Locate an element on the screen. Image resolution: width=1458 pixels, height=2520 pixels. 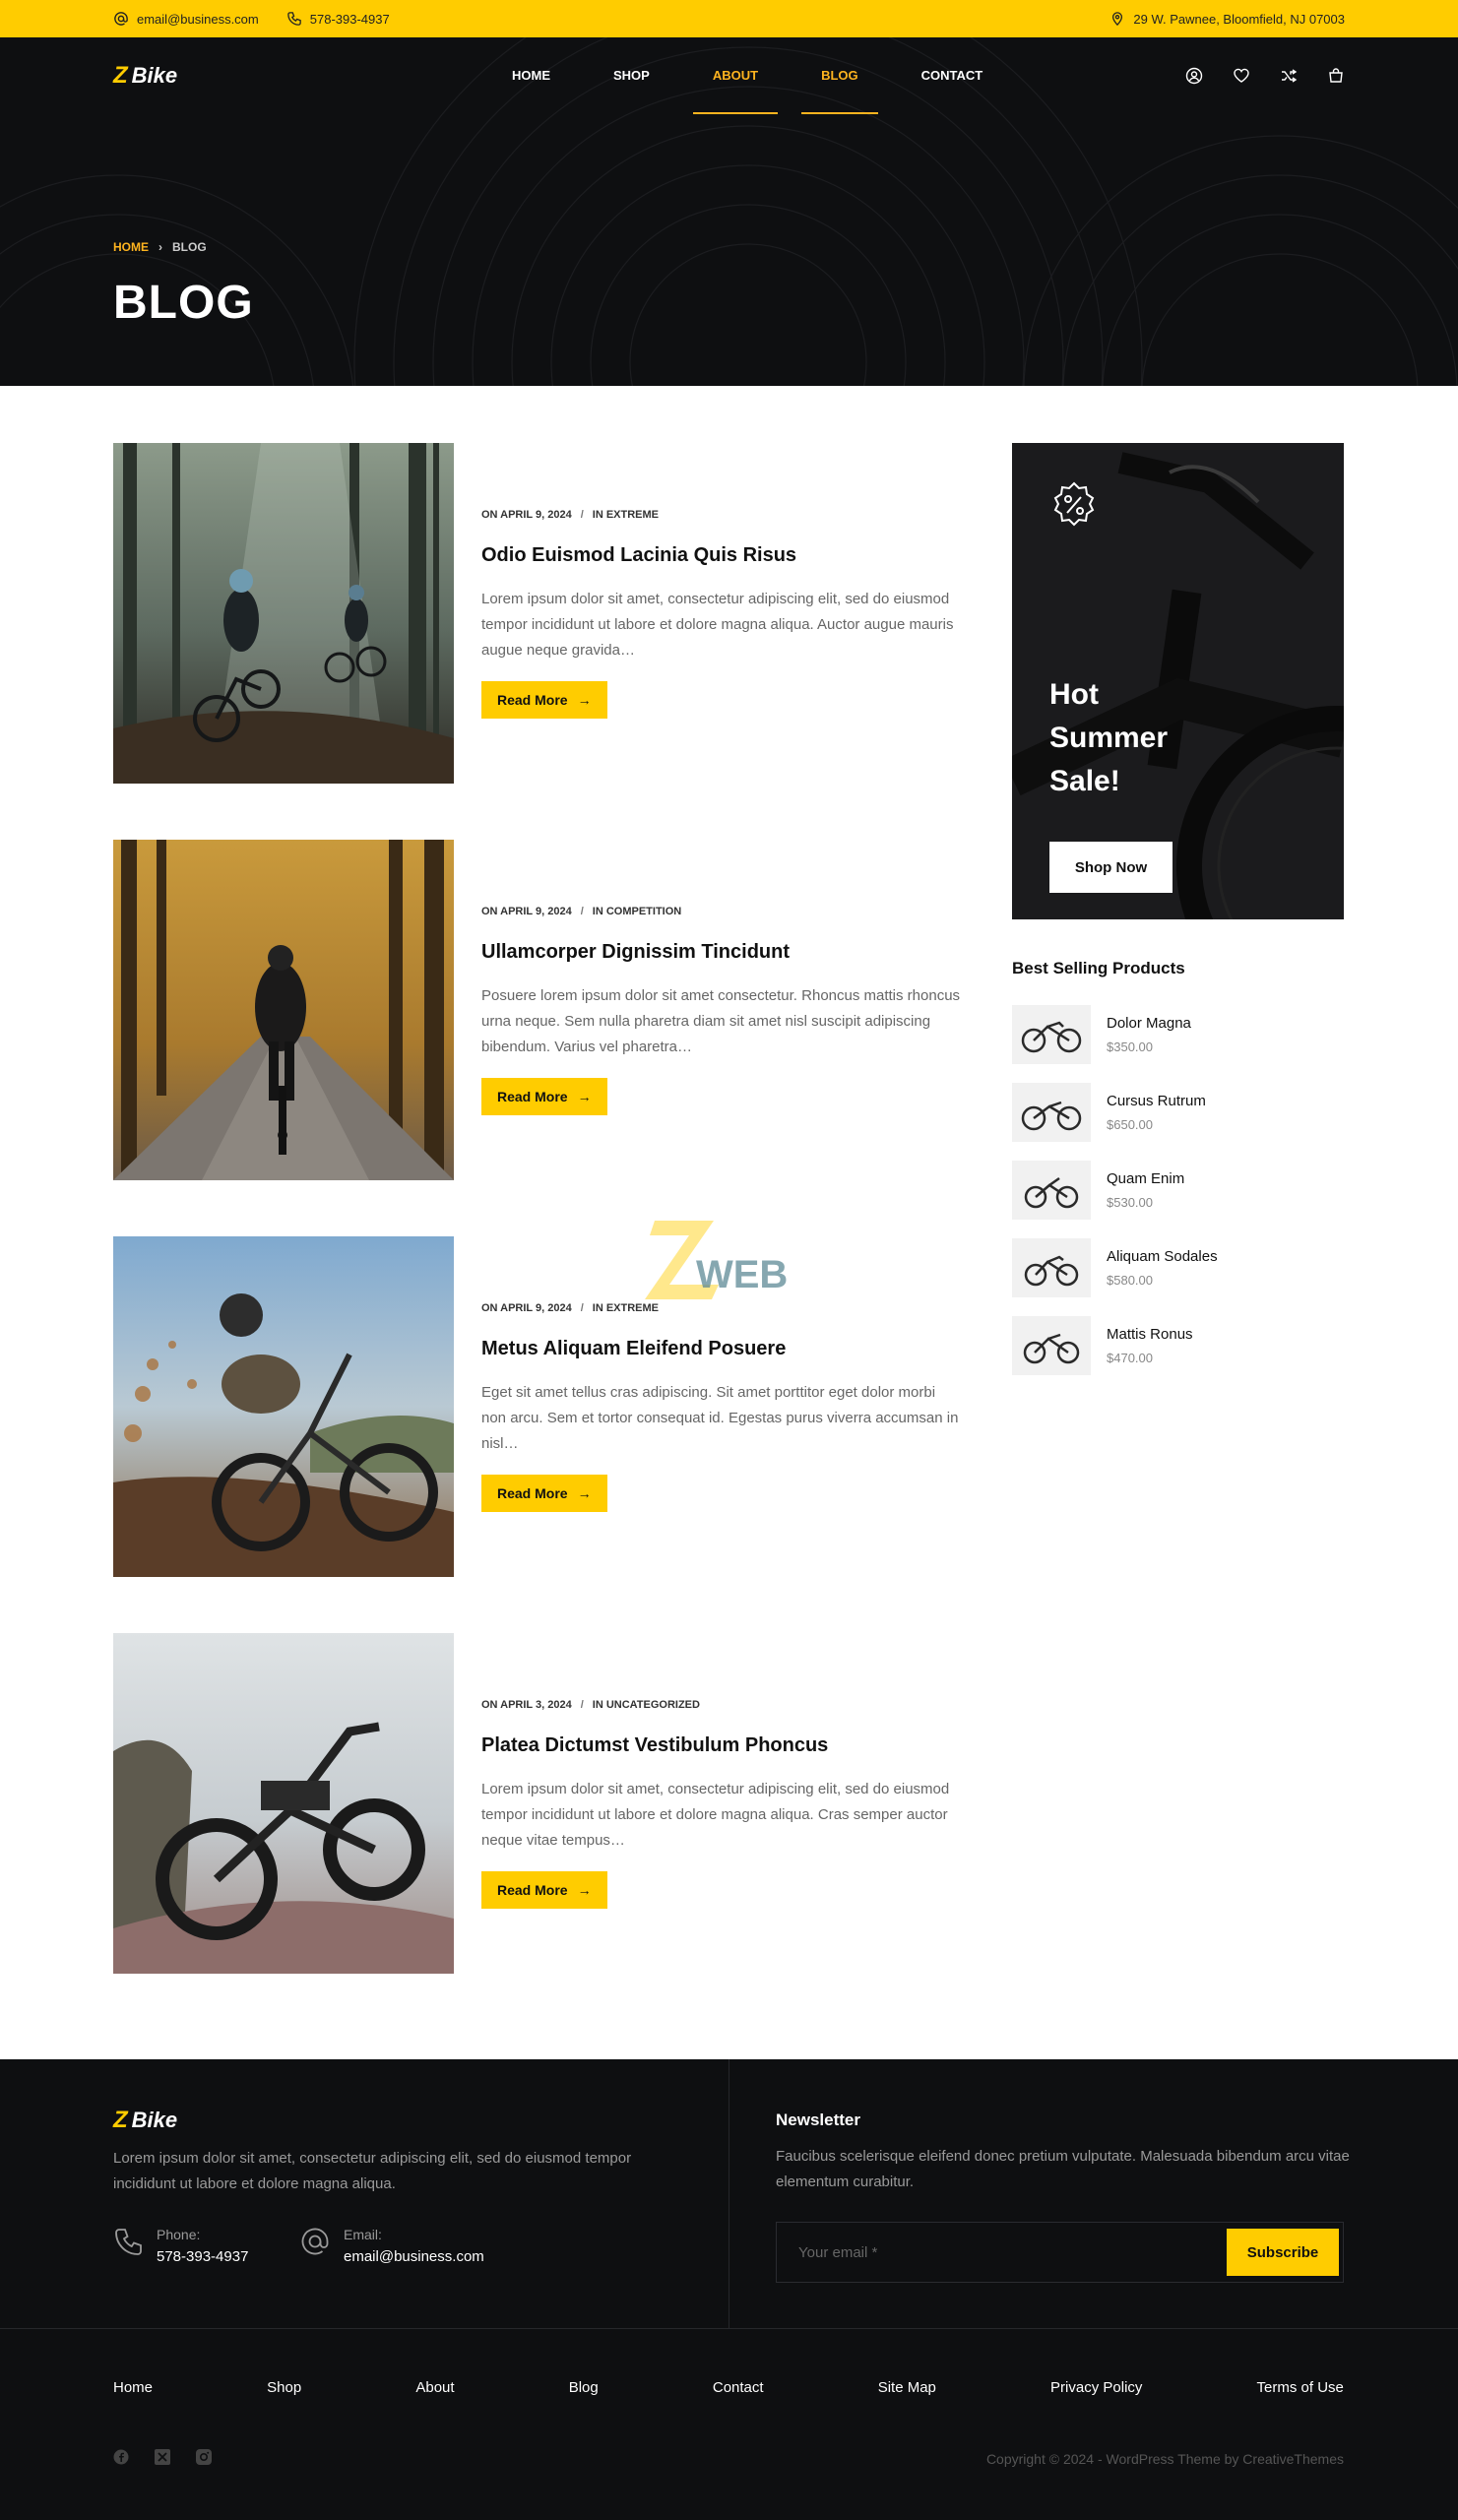
product-info: Quam Enim $530.00 is located at coordinates (1145, 1190).